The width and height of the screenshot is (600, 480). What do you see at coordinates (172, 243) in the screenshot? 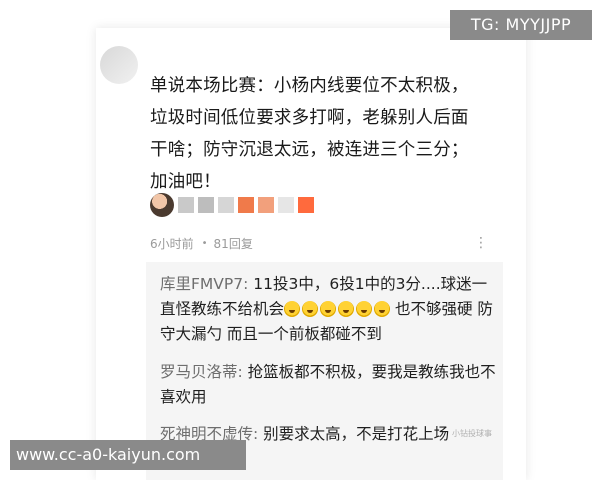
I see `timestamp: 6小时前` at bounding box center [172, 243].